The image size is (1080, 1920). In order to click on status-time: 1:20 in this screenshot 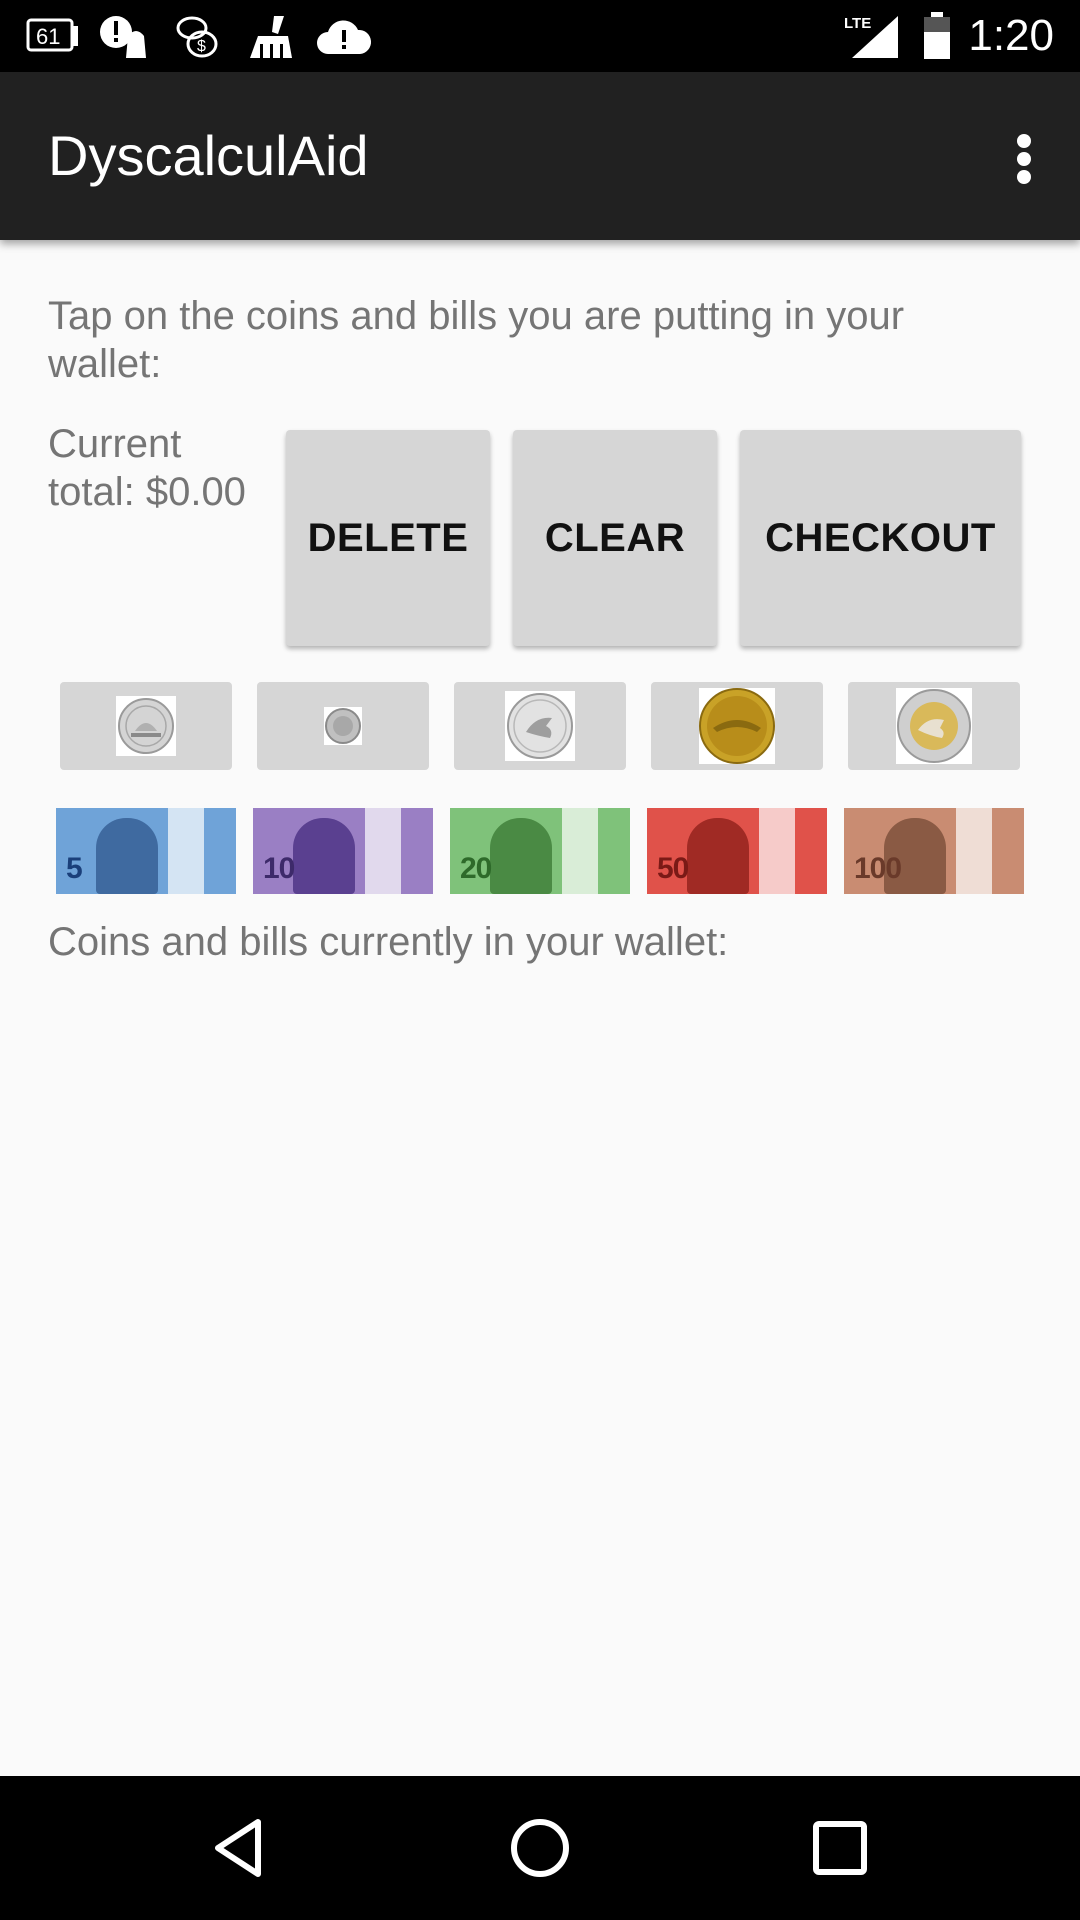, I will do `click(1011, 35)`.